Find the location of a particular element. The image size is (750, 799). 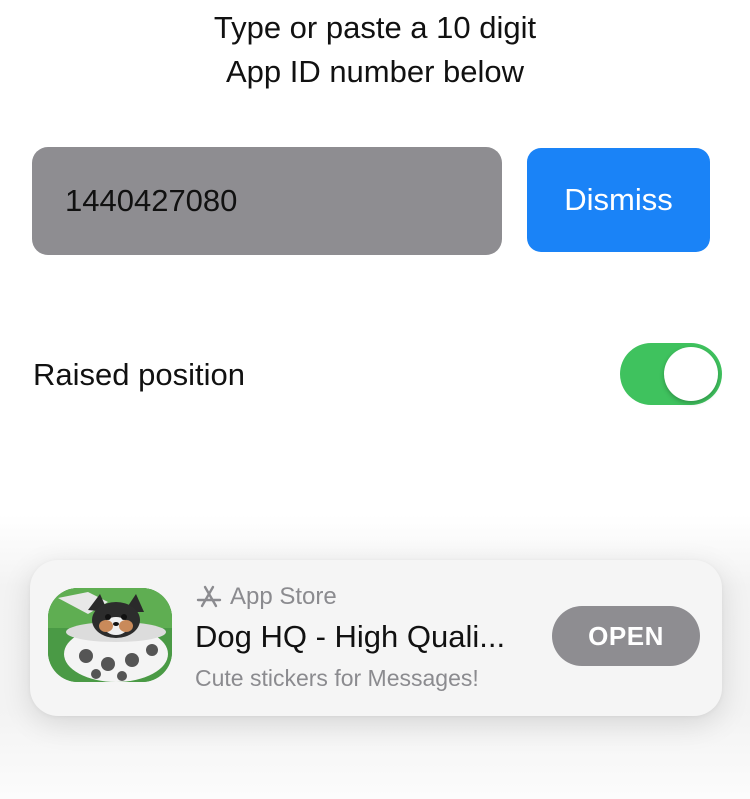

instructions-line-2: App ID number below is located at coordinates (375, 71).